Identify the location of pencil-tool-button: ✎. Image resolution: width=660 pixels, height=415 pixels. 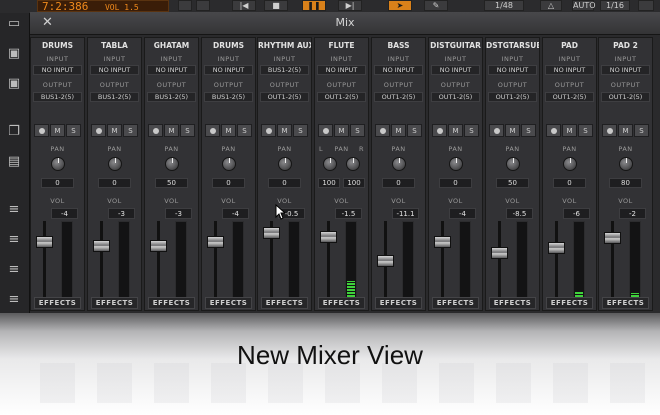
(436, 5).